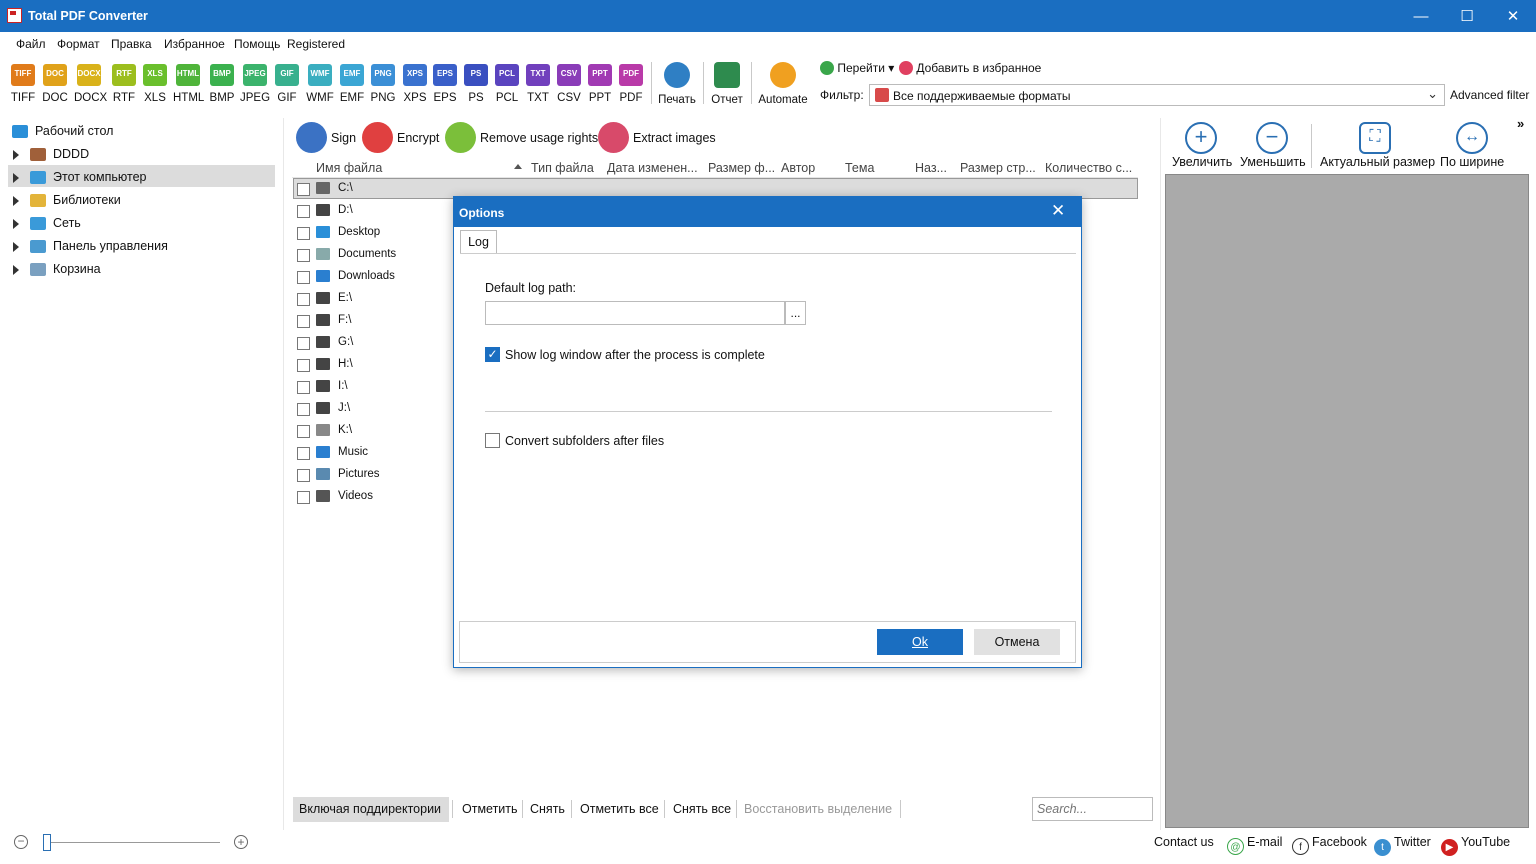 Image resolution: width=1536 pixels, height=864 pixels. What do you see at coordinates (255, 84) in the screenshot?
I see `format-button-jpeg: JPEG` at bounding box center [255, 84].